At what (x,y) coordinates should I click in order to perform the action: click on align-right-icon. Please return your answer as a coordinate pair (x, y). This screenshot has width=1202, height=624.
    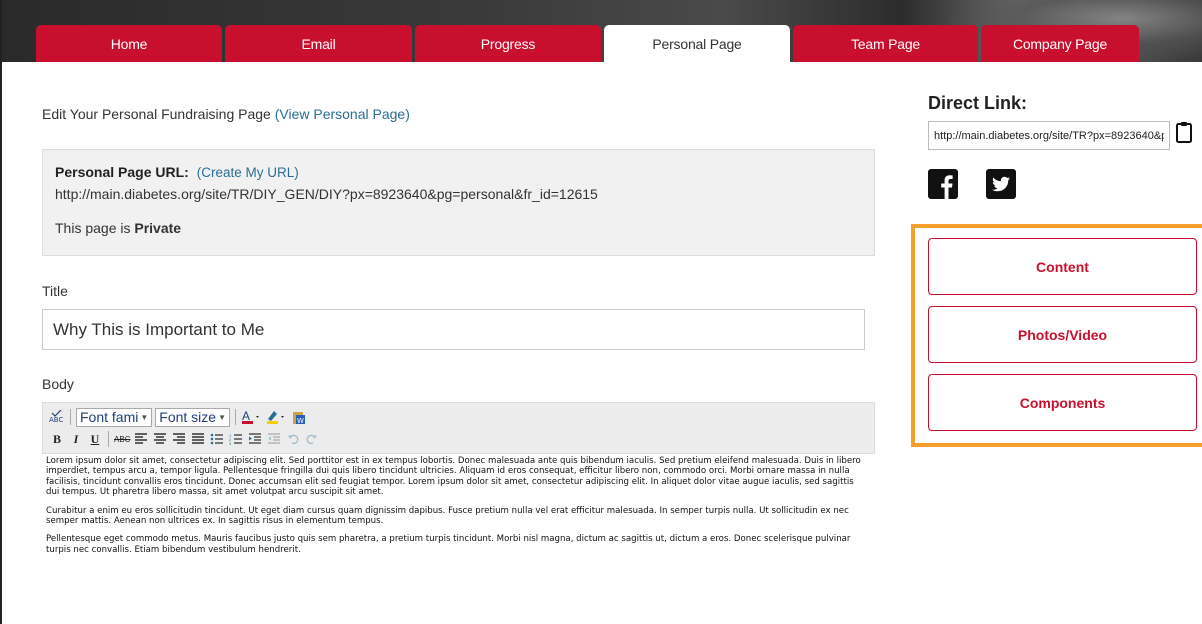
    Looking at the image, I should click on (179, 439).